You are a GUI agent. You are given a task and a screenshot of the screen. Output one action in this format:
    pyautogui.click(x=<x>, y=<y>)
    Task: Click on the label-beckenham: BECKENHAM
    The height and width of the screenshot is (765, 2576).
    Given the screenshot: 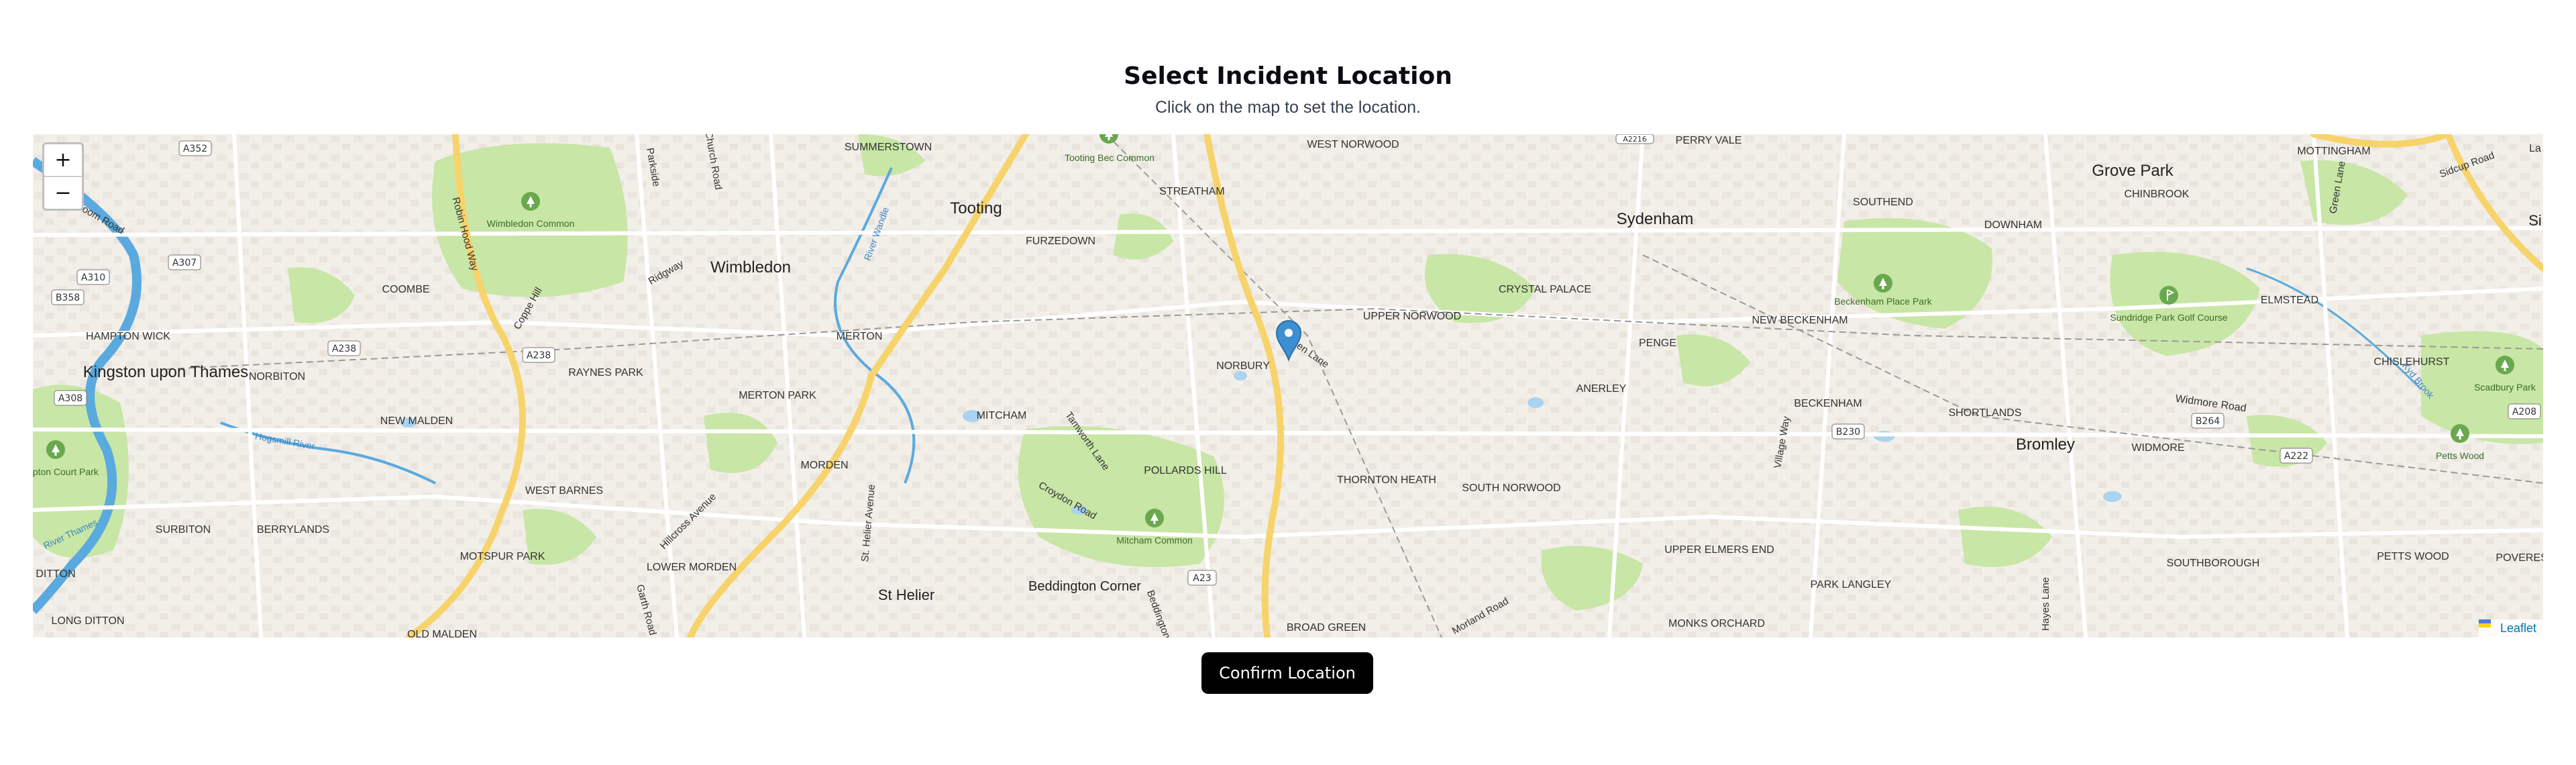 What is the action you would take?
    pyautogui.click(x=1828, y=403)
    